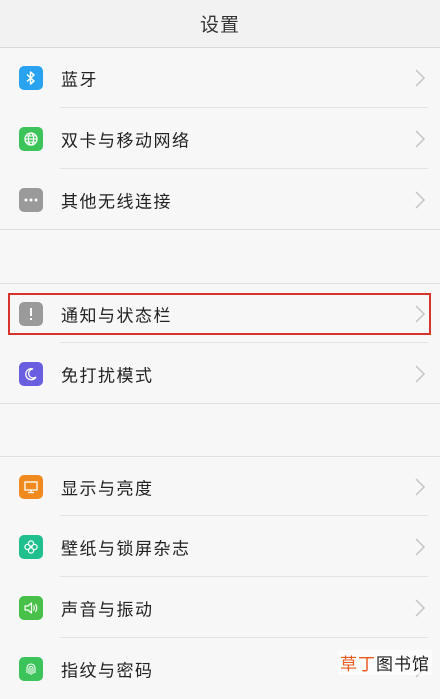  Describe the element at coordinates (220, 200) in the screenshot. I see `settings-item-other-wireless: 其他无线连接` at that location.